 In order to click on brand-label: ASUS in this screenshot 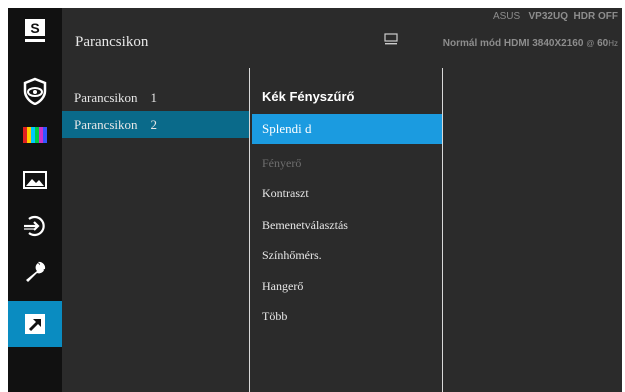, I will do `click(506, 16)`.